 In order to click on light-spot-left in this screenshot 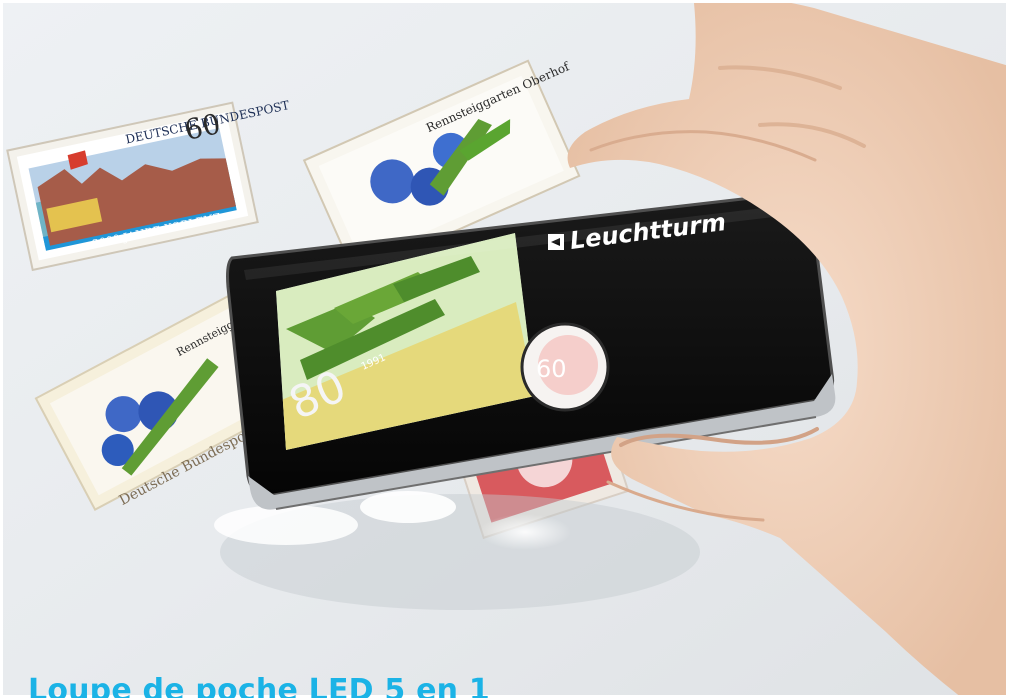, I will do `click(286, 525)`.